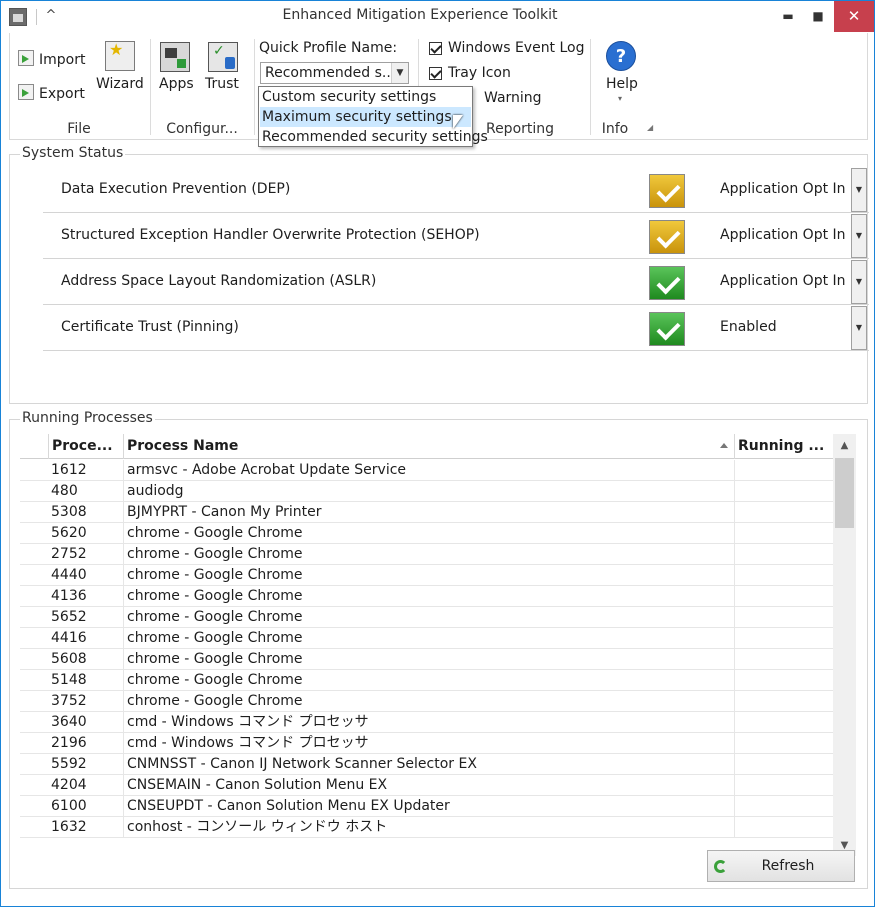 This screenshot has height=907, width=875. I want to click on minimize-button: ▬, so click(788, 16).